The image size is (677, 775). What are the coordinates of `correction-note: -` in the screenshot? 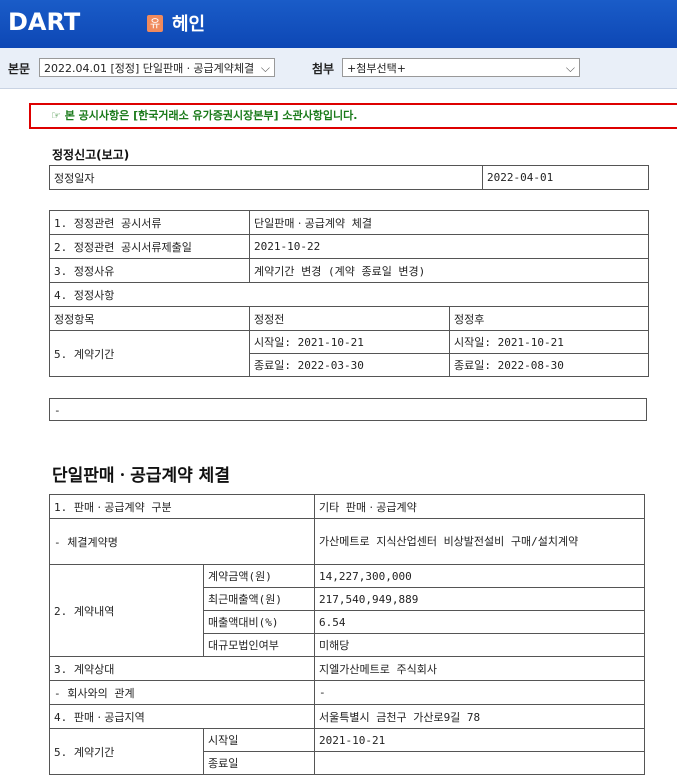 It's located at (57, 410).